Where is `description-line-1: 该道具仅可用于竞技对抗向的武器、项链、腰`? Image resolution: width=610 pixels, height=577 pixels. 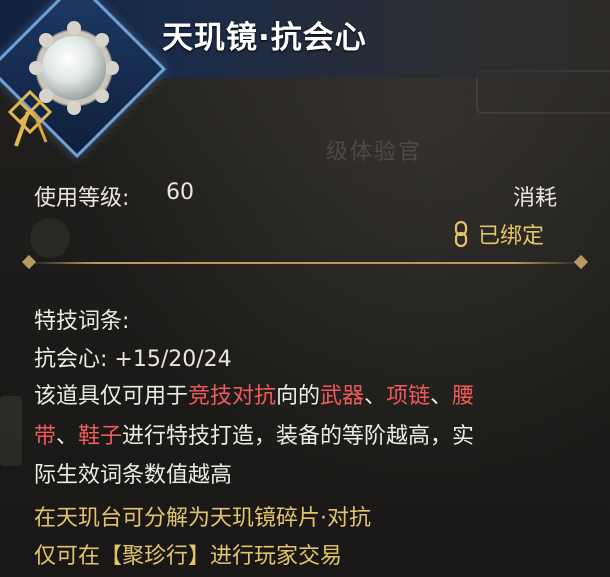 description-line-1: 该道具仅可用于竞技对抗向的武器、项链、腰 is located at coordinates (254, 394).